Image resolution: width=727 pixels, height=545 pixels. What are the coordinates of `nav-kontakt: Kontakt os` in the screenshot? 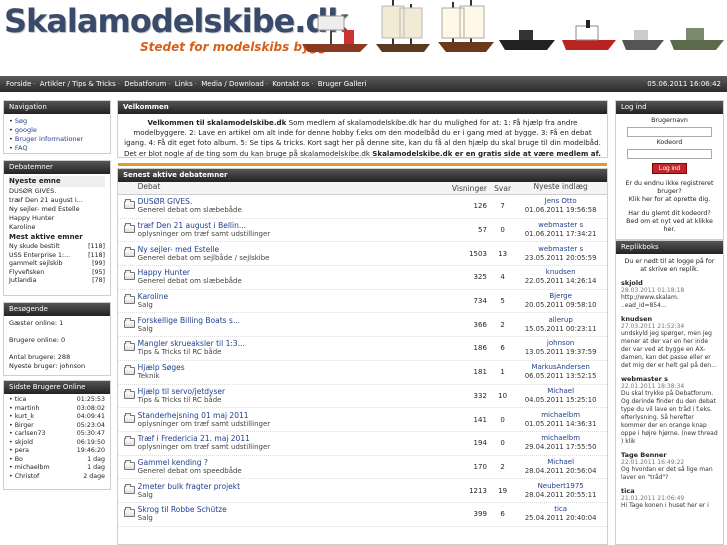 It's located at (290, 84).